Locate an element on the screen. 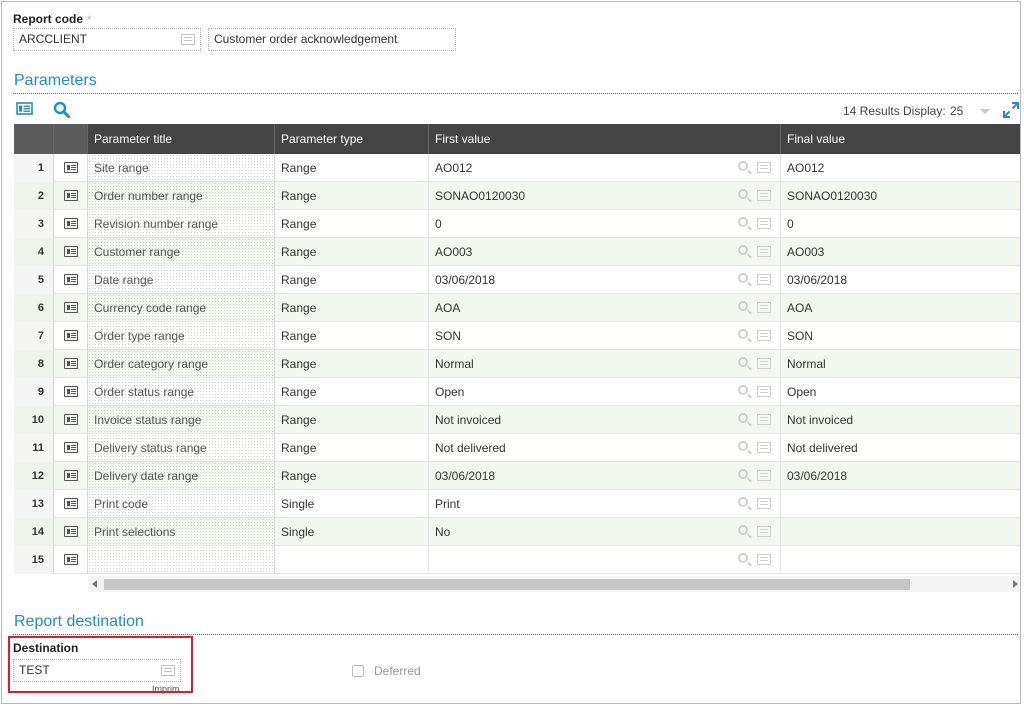 The image size is (1024, 708). display-count-select: 25 is located at coordinates (956, 111).